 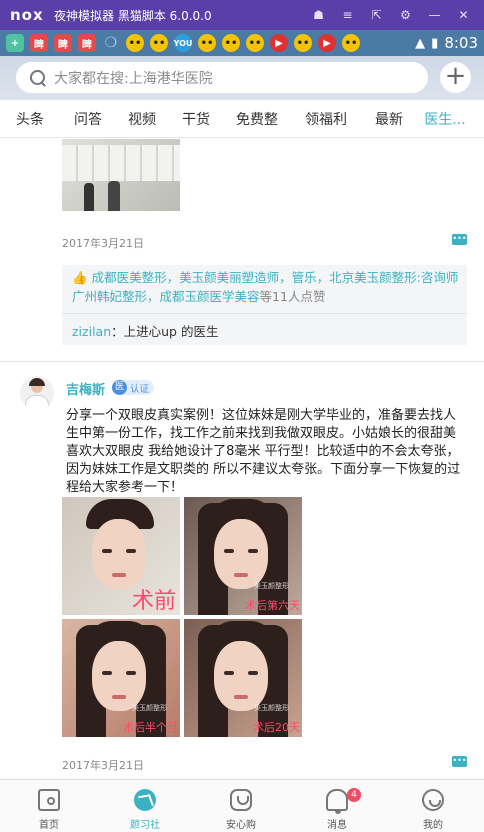 I want to click on nav-label: 颜习社, so click(x=145, y=825).